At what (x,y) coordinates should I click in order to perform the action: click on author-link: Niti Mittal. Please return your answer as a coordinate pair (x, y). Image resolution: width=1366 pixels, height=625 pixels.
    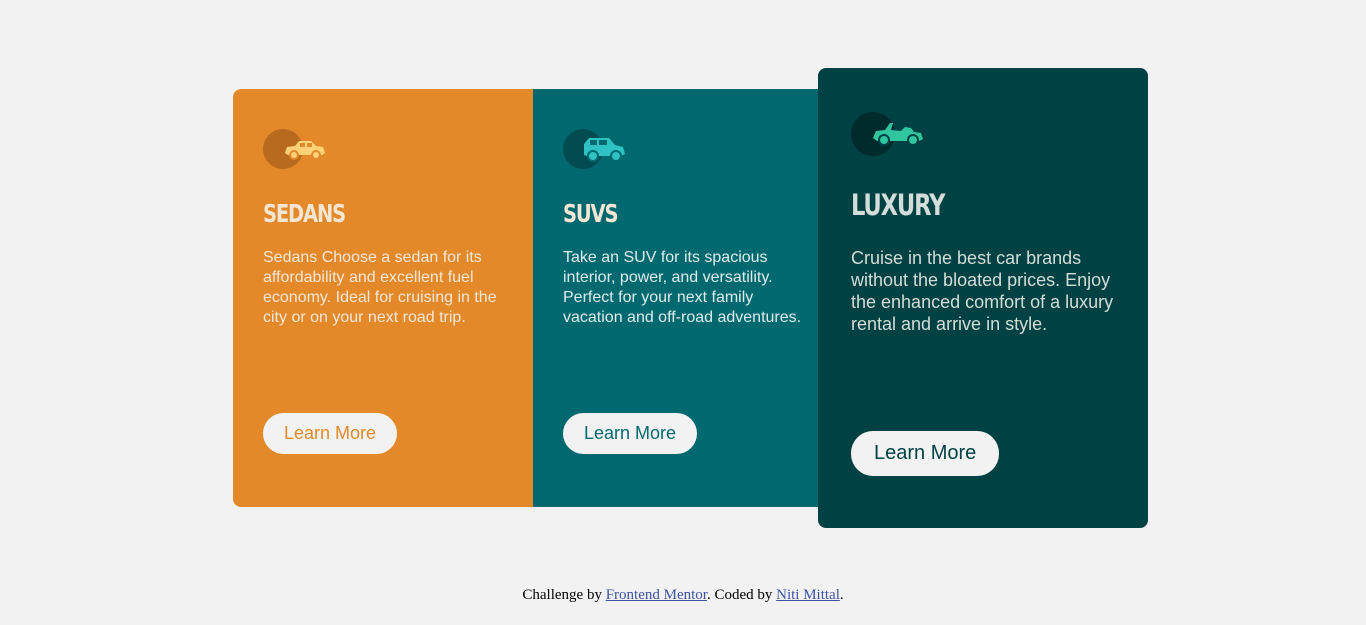
    Looking at the image, I should click on (808, 595).